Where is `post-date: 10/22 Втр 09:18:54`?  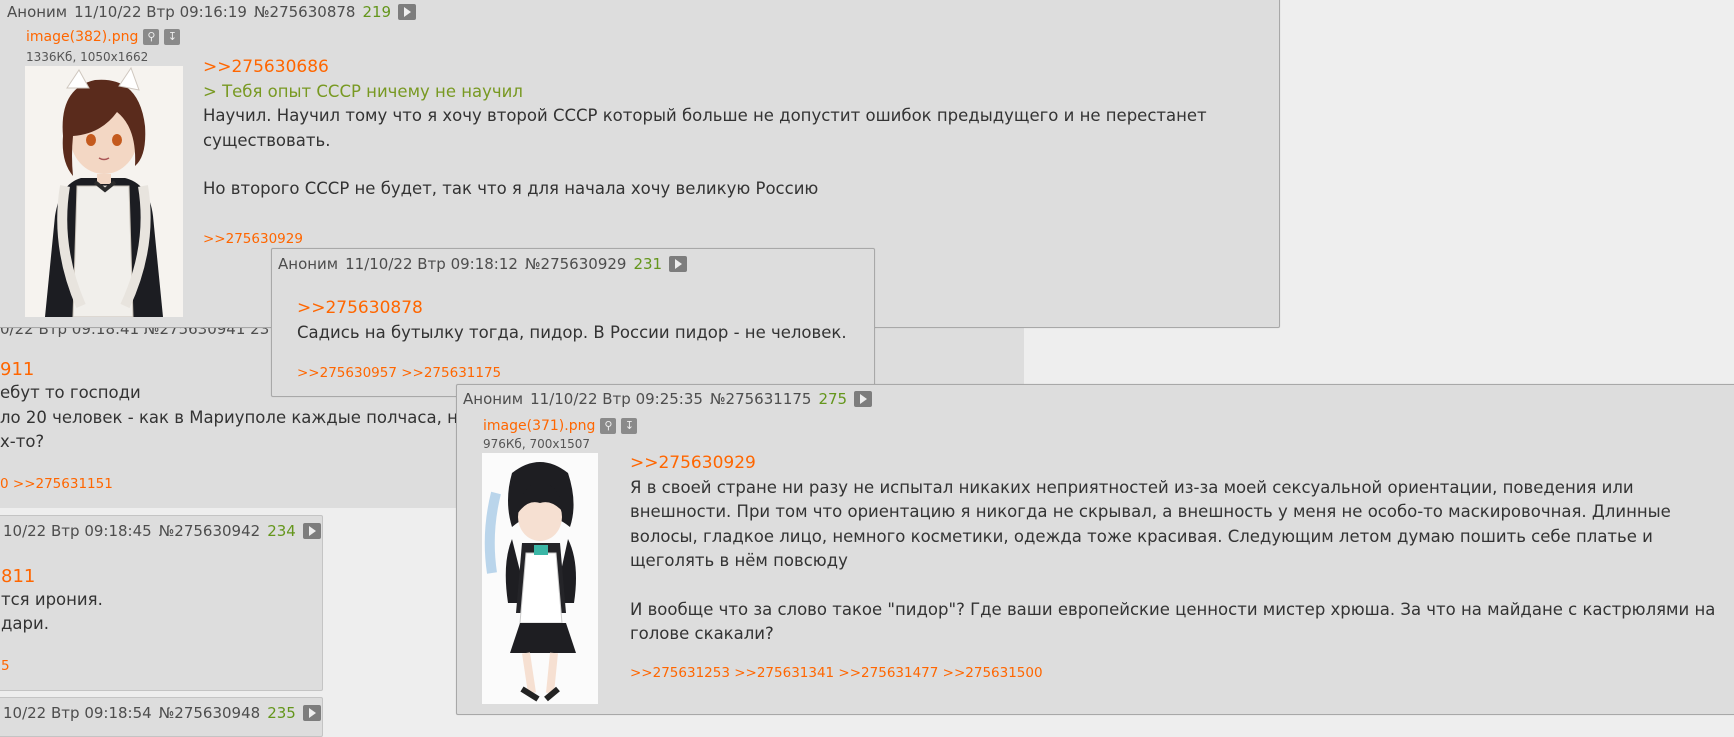
post-date: 10/22 Втр 09:18:54 is located at coordinates (77, 713).